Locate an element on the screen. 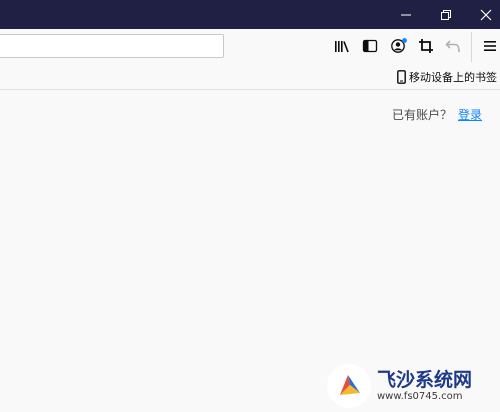  restore-icon is located at coordinates (446, 14).